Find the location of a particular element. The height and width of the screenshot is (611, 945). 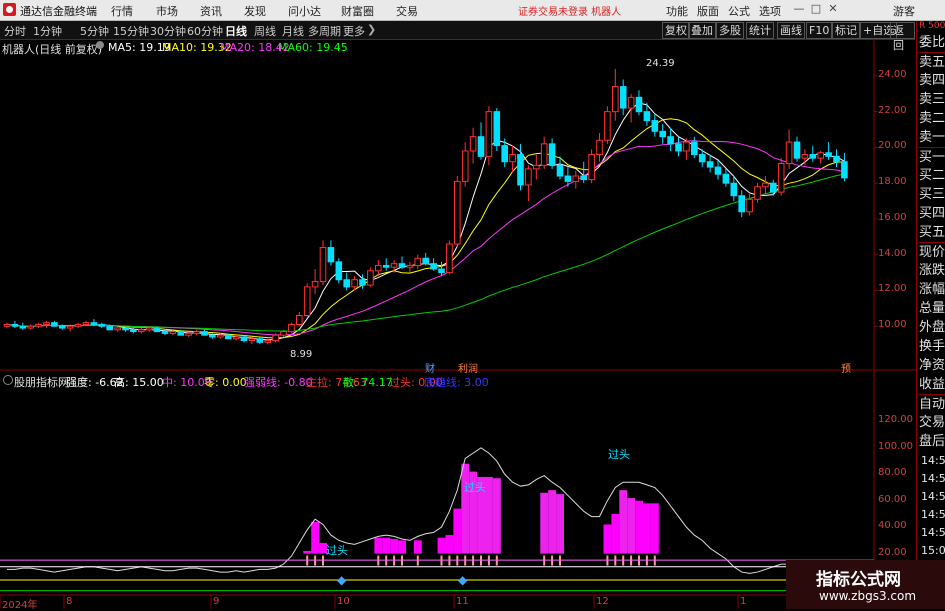

panel-item: 买二 is located at coordinates (932, 175).